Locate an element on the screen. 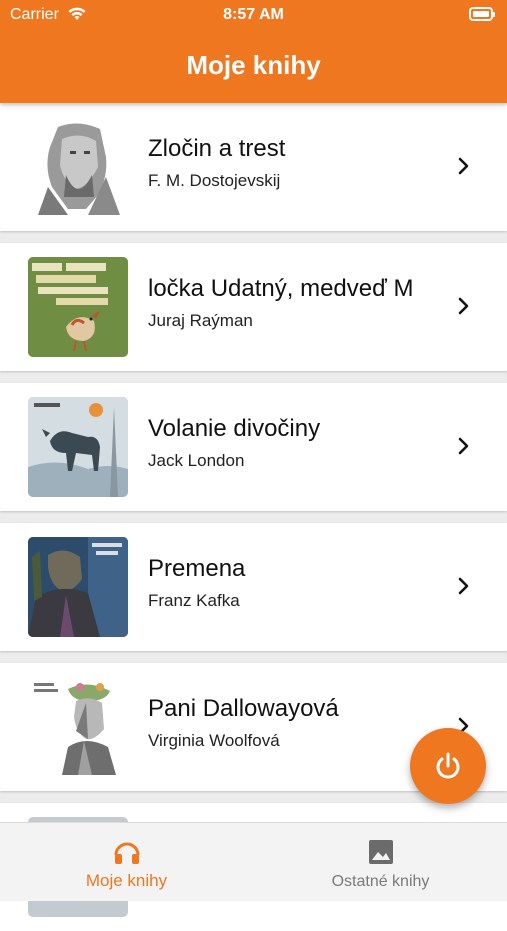 The width and height of the screenshot is (507, 931). book-title: ločka Udatný, medveď M is located at coordinates (281, 288).